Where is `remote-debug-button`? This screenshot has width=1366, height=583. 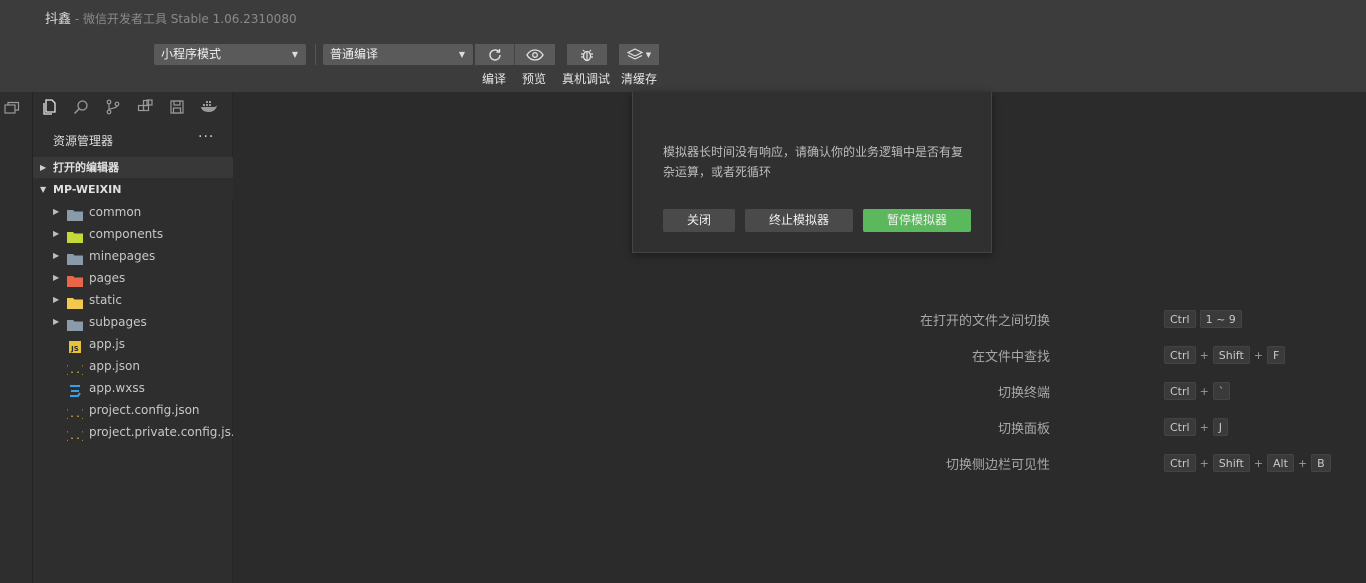 remote-debug-button is located at coordinates (587, 54).